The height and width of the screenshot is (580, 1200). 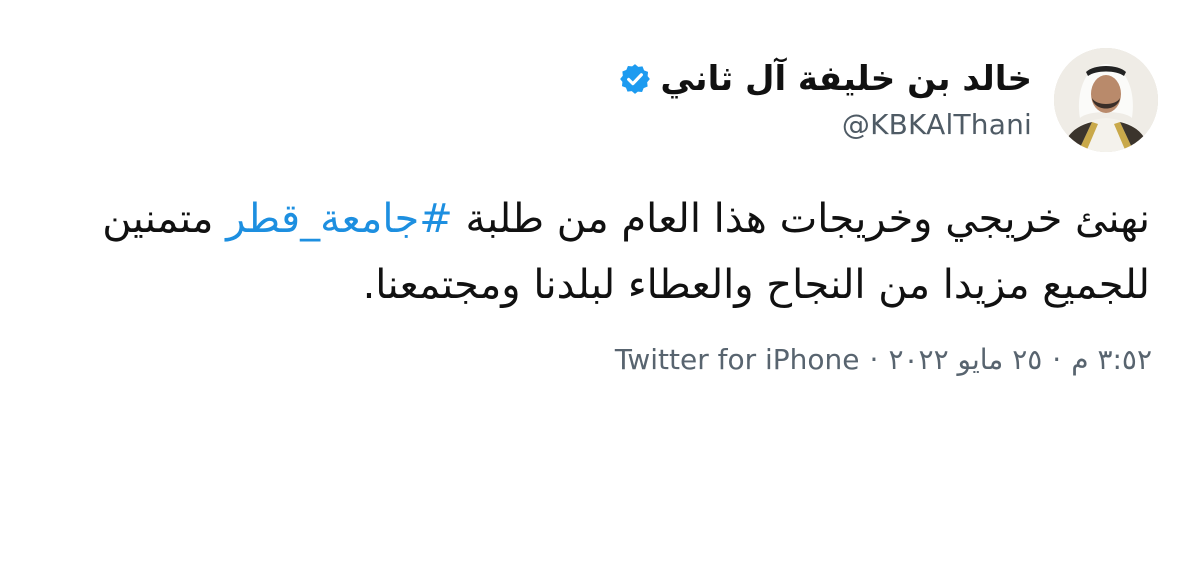 I want to click on author-name-row: خالد بن خليفة آل ثاني, so click(x=825, y=79).